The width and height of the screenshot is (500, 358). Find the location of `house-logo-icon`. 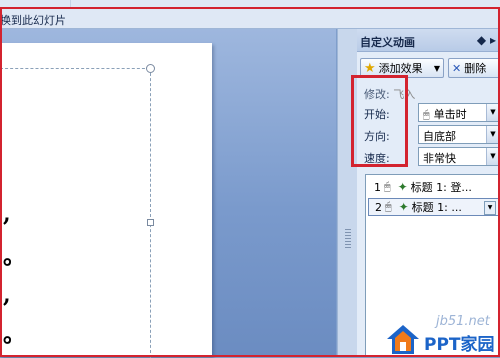

house-logo-icon is located at coordinates (403, 339).